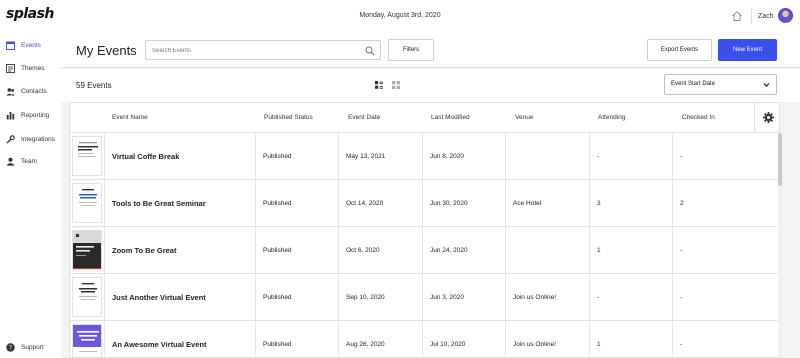 The width and height of the screenshot is (800, 358). What do you see at coordinates (682, 203) in the screenshot?
I see `checked-in-count: 2` at bounding box center [682, 203].